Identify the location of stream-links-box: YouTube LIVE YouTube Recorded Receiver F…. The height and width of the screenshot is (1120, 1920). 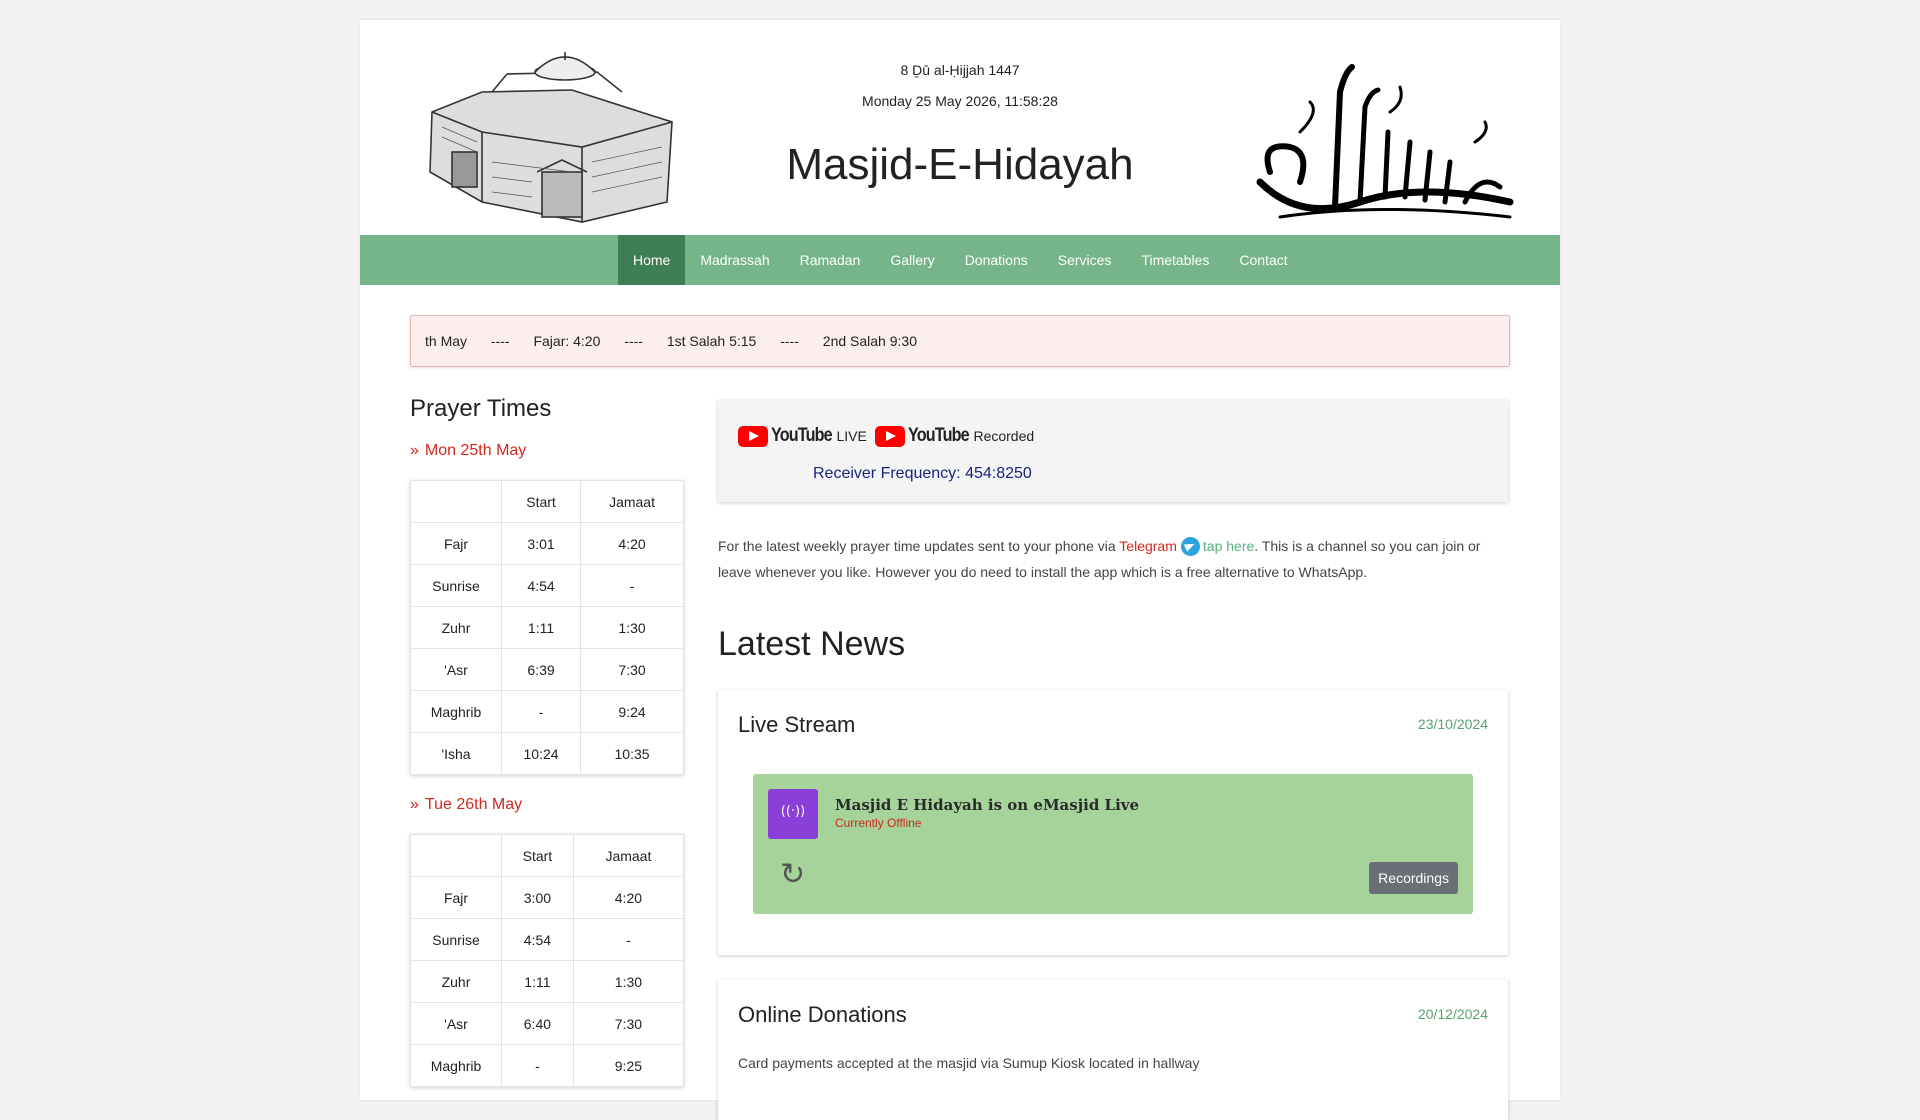
(1113, 451).